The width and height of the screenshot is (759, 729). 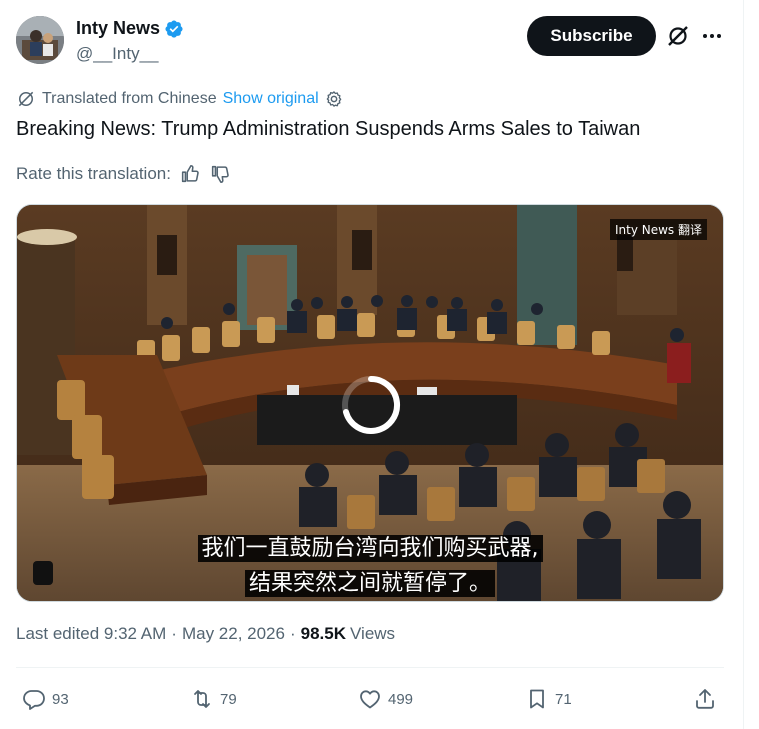 I want to click on bookmark-icon, so click(x=537, y=699).